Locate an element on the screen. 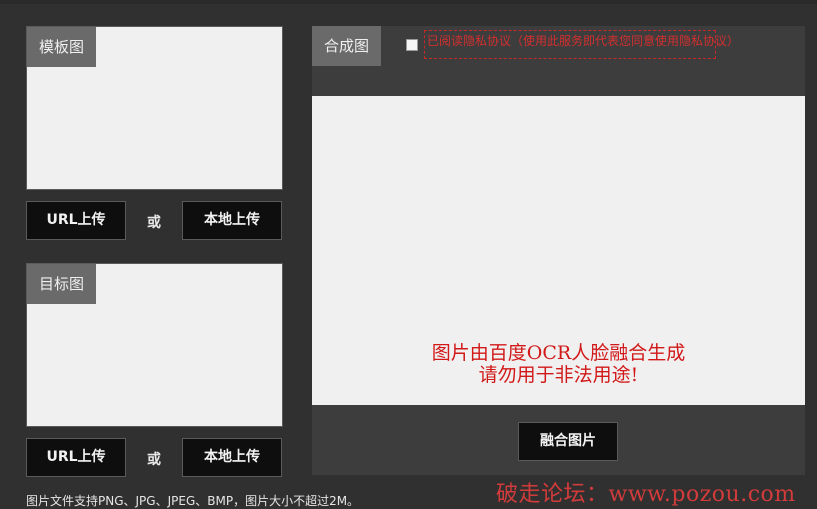 The height and width of the screenshot is (509, 817). file-format-note: 图片文件支持PNG、JPG、JPEG、BMP，图片大小不超过2M。 is located at coordinates (193, 501).